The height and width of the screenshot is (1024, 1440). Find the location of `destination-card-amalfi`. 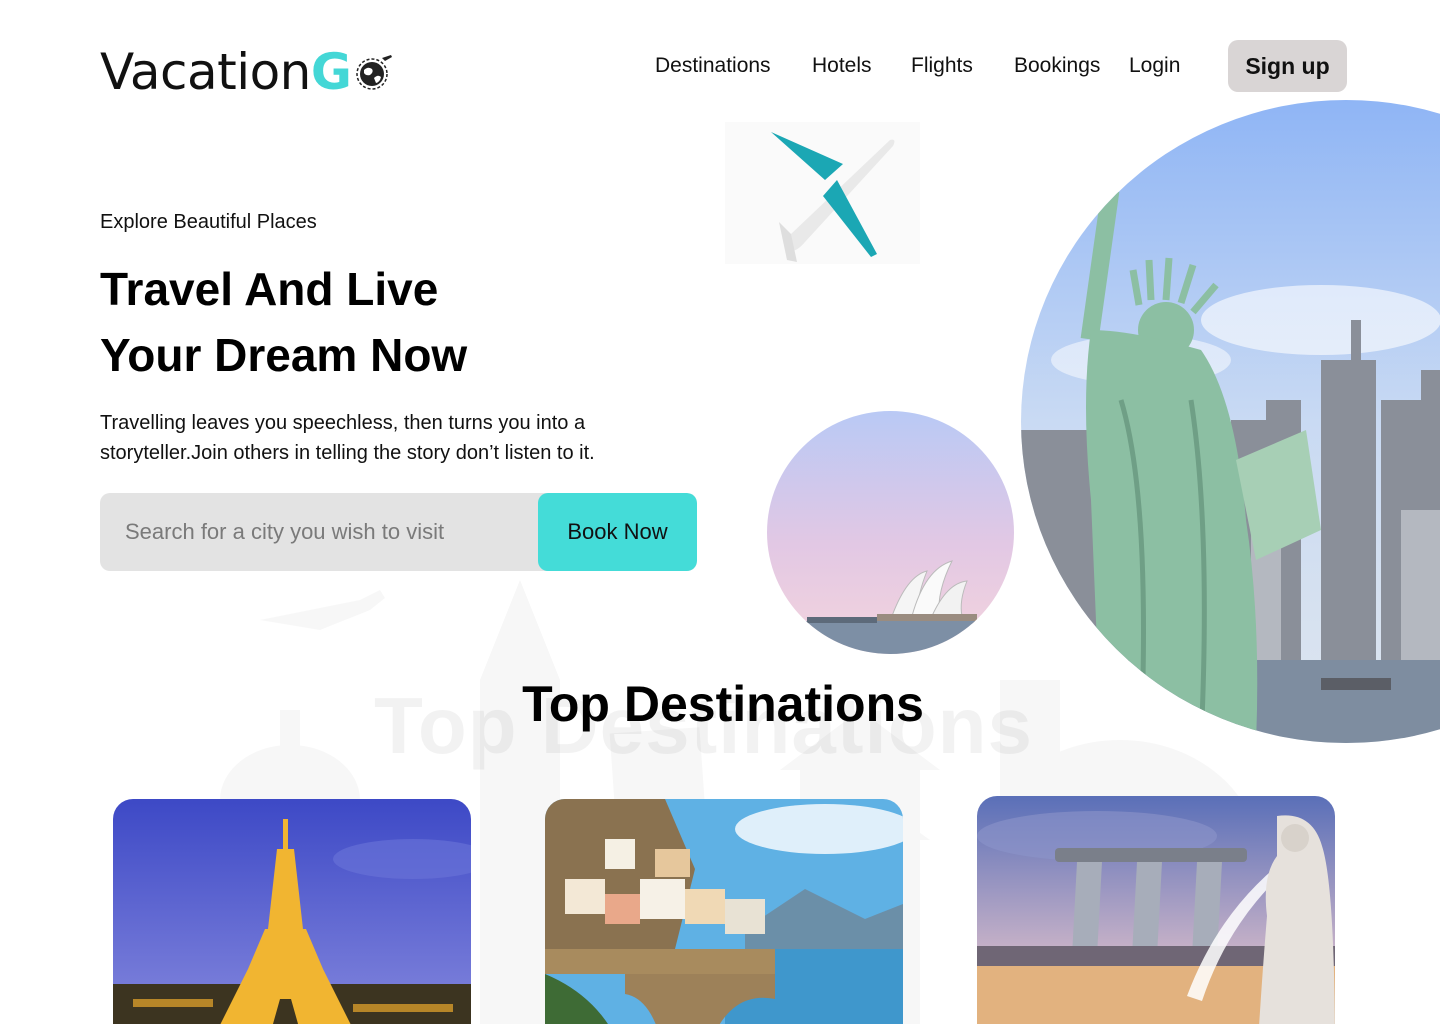

destination-card-amalfi is located at coordinates (724, 911).